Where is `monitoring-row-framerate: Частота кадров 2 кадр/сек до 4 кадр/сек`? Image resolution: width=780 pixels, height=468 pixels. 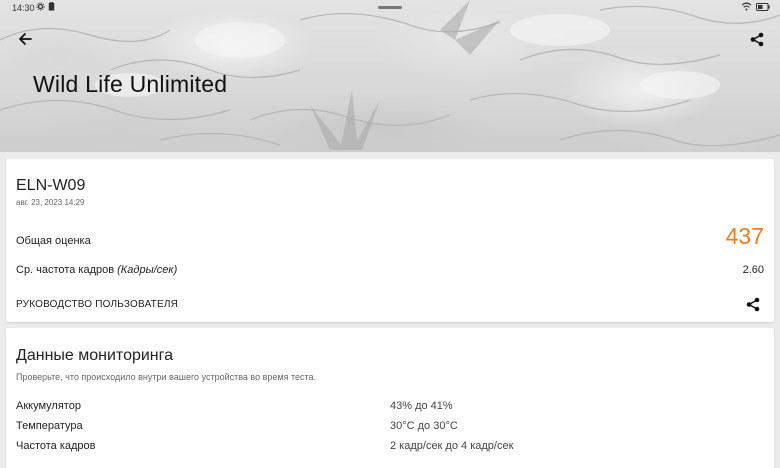 monitoring-row-framerate: Частота кадров 2 кадр/сек до 4 кадр/сек is located at coordinates (390, 447).